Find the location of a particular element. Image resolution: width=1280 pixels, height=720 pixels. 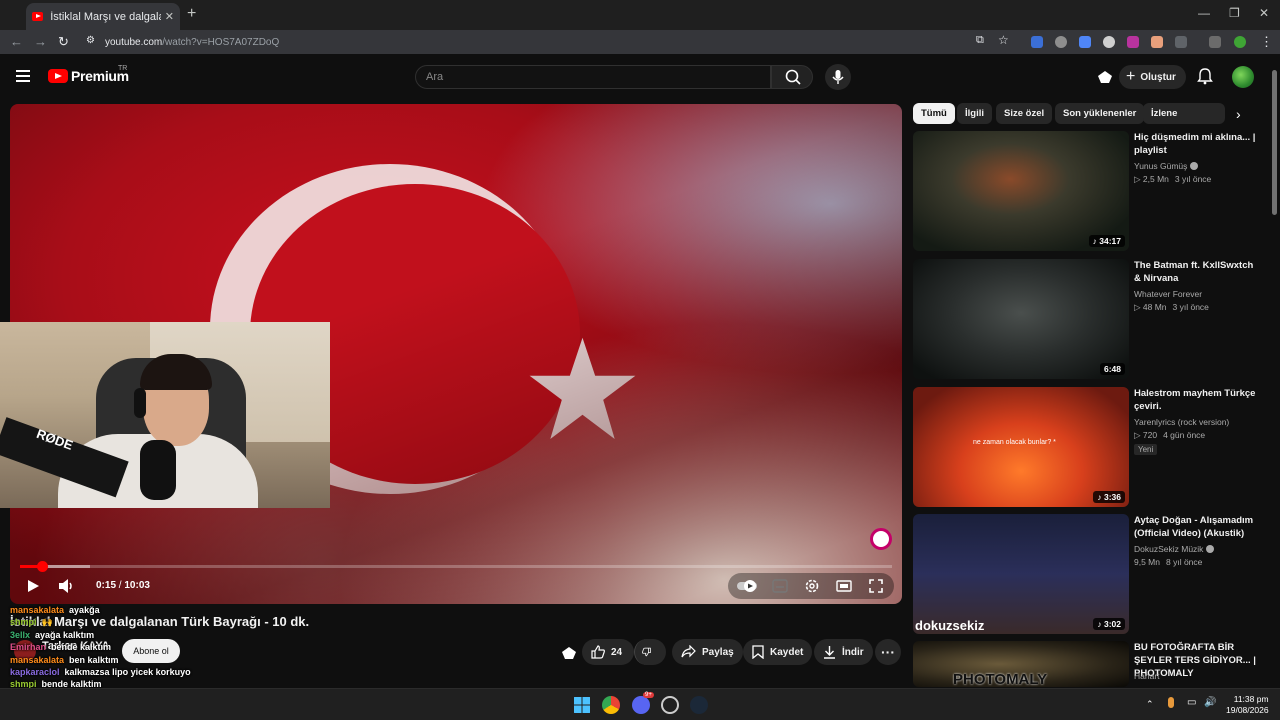

thumbs-up-icon is located at coordinates (598, 652).